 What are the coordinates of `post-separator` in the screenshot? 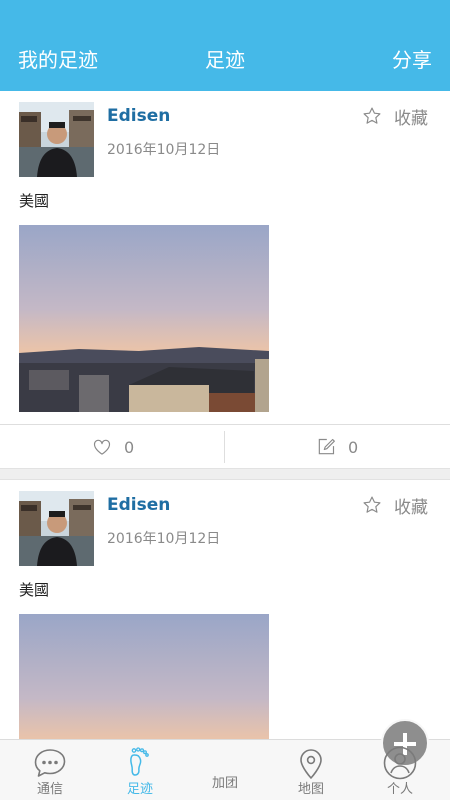 It's located at (225, 474).